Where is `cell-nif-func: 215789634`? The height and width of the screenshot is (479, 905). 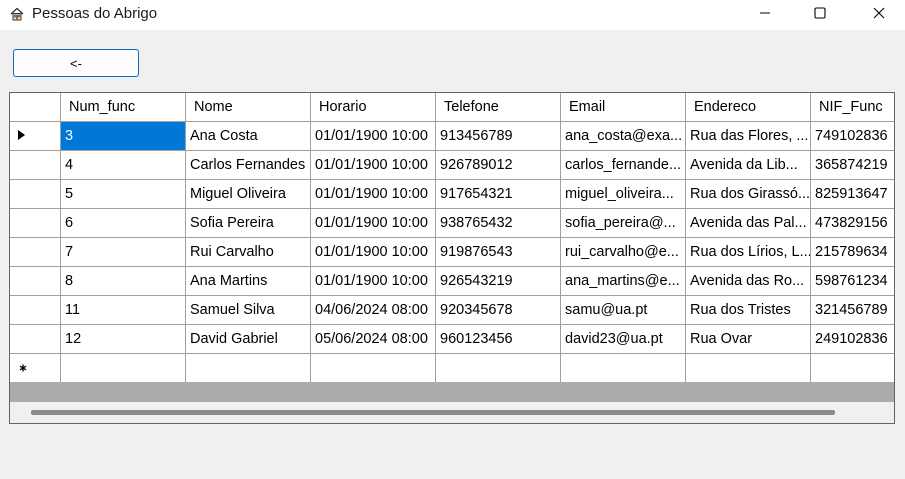
cell-nif-func: 215789634 is located at coordinates (852, 252).